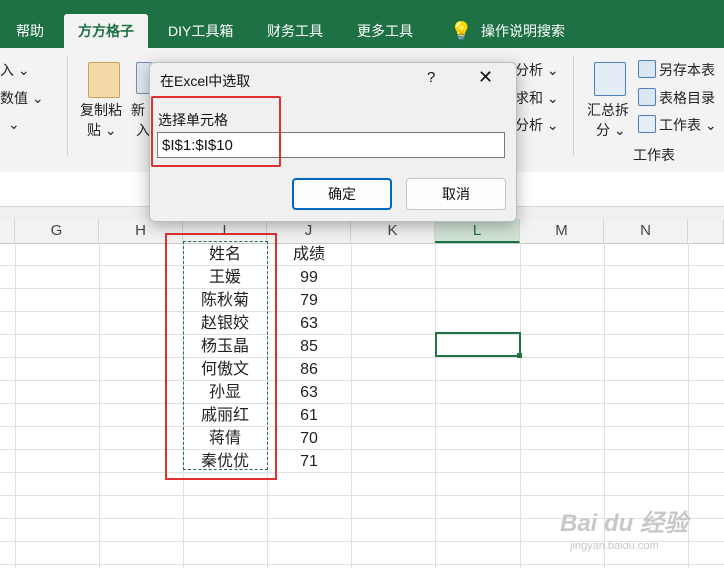  What do you see at coordinates (216, 131) in the screenshot?
I see `annotation-frame-dialog` at bounding box center [216, 131].